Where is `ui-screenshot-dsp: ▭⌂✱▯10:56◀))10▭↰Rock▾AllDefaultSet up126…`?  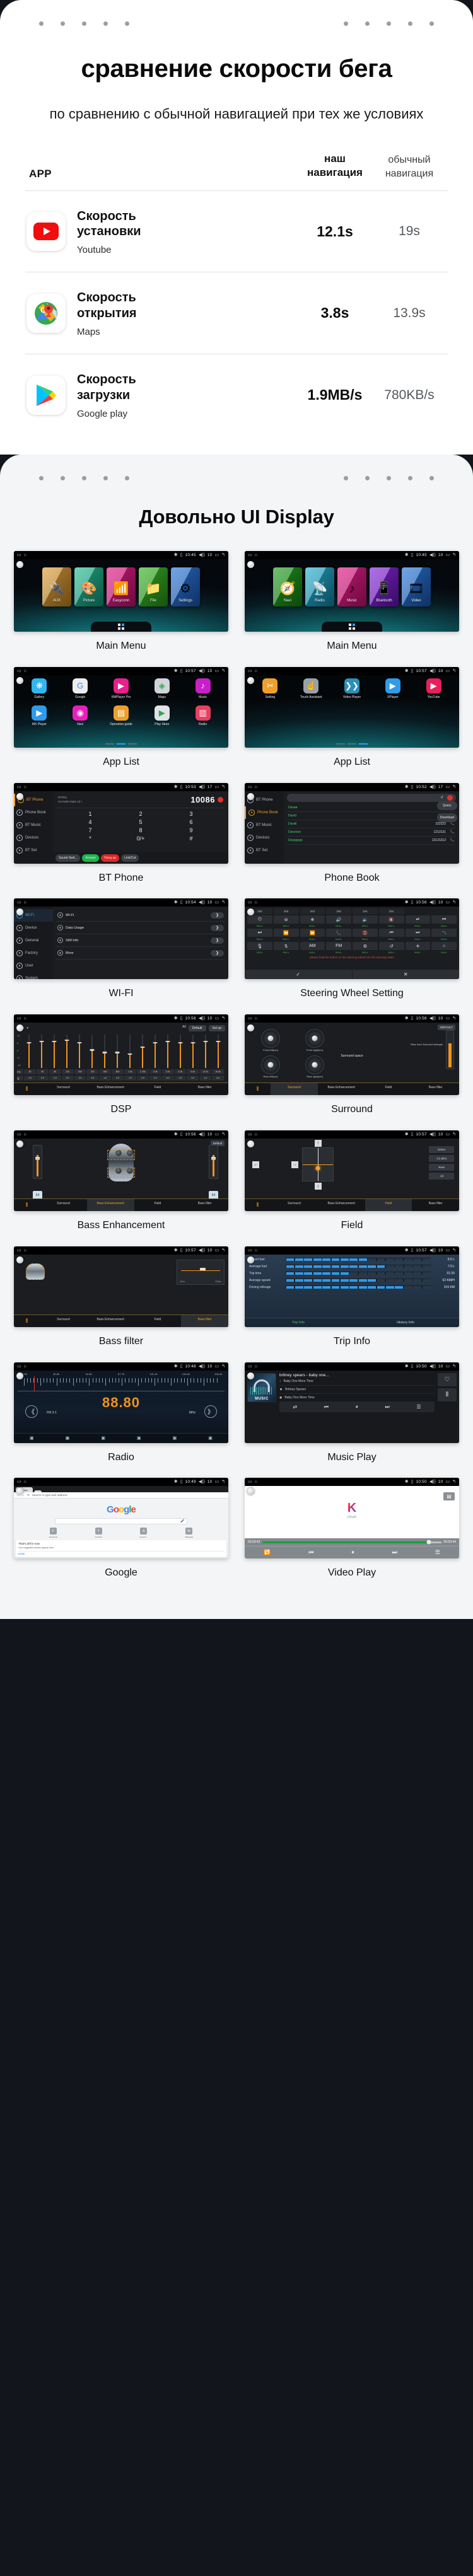
ui-screenshot-dsp: ▭⌂✱▯10:56◀))10▭↰Rock▾AllDefaultSet up126… is located at coordinates (121, 1055).